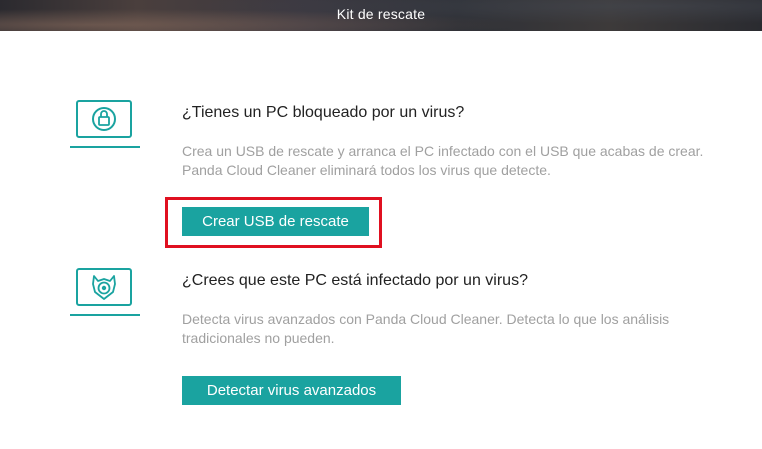 The image size is (762, 449). I want to click on create-rescue-usb-button: Crear USB de rescate, so click(275, 221).